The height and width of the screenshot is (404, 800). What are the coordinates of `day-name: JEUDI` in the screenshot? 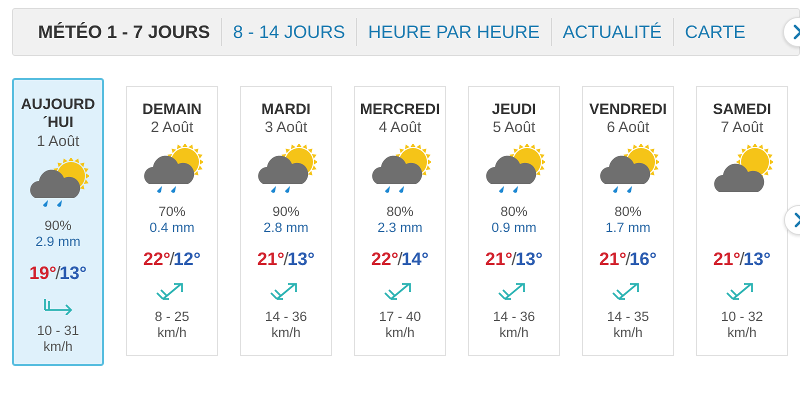 It's located at (514, 109).